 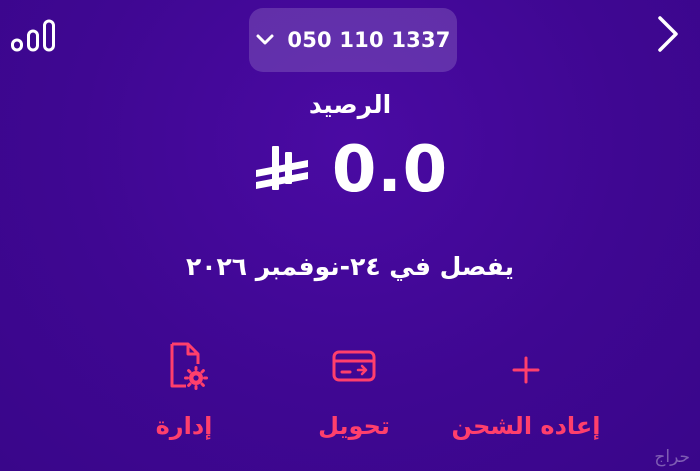 I want to click on recharge-label: إعاده الشحن, so click(x=526, y=426).